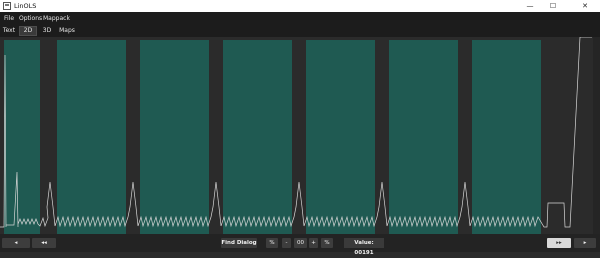 The height and width of the screenshot is (258, 600). Describe the element at coordinates (16, 243) in the screenshot. I see `scroll-left-button: ◂` at that location.